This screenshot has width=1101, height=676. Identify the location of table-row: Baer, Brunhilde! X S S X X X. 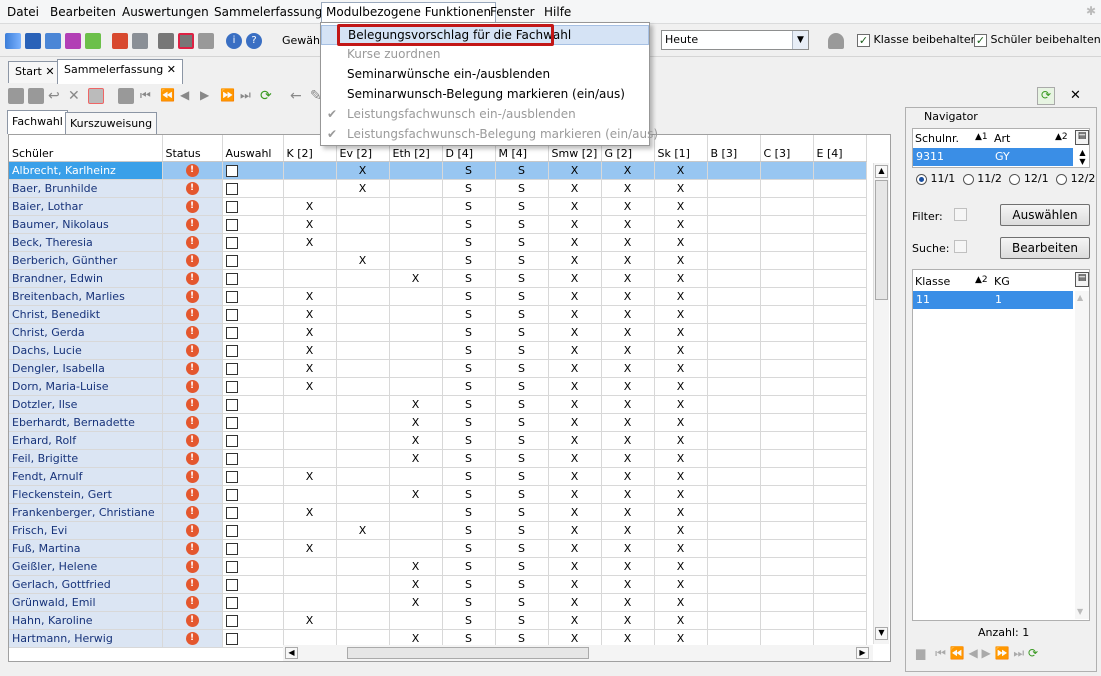
(438, 188).